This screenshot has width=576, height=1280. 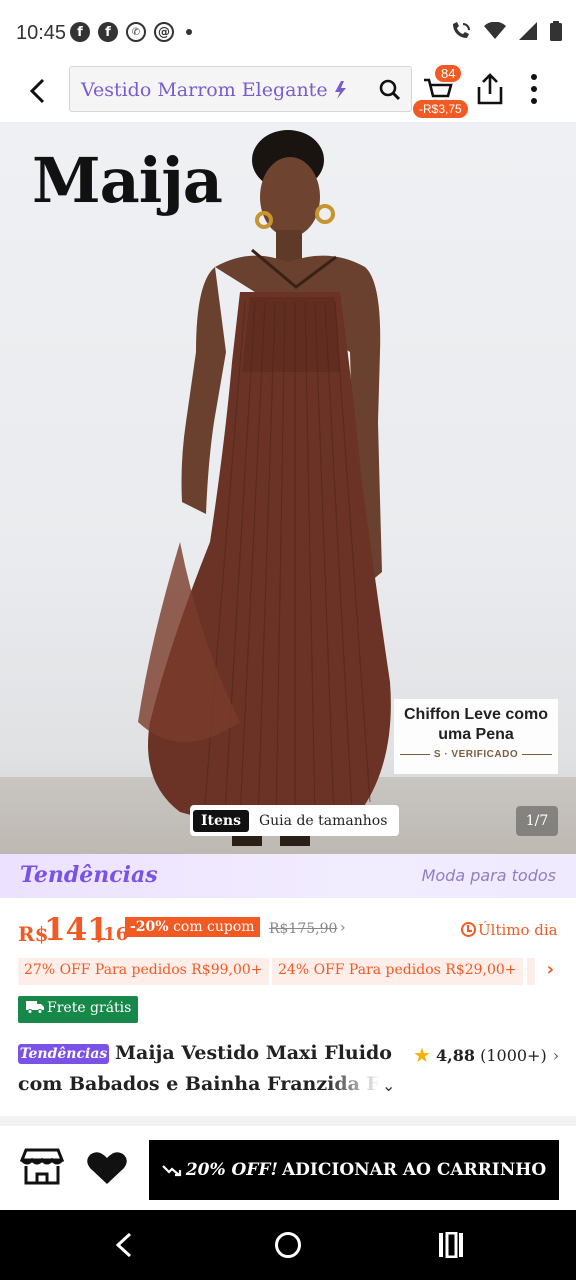 I want to click on coupon-percent: -20%, so click(x=149, y=927).